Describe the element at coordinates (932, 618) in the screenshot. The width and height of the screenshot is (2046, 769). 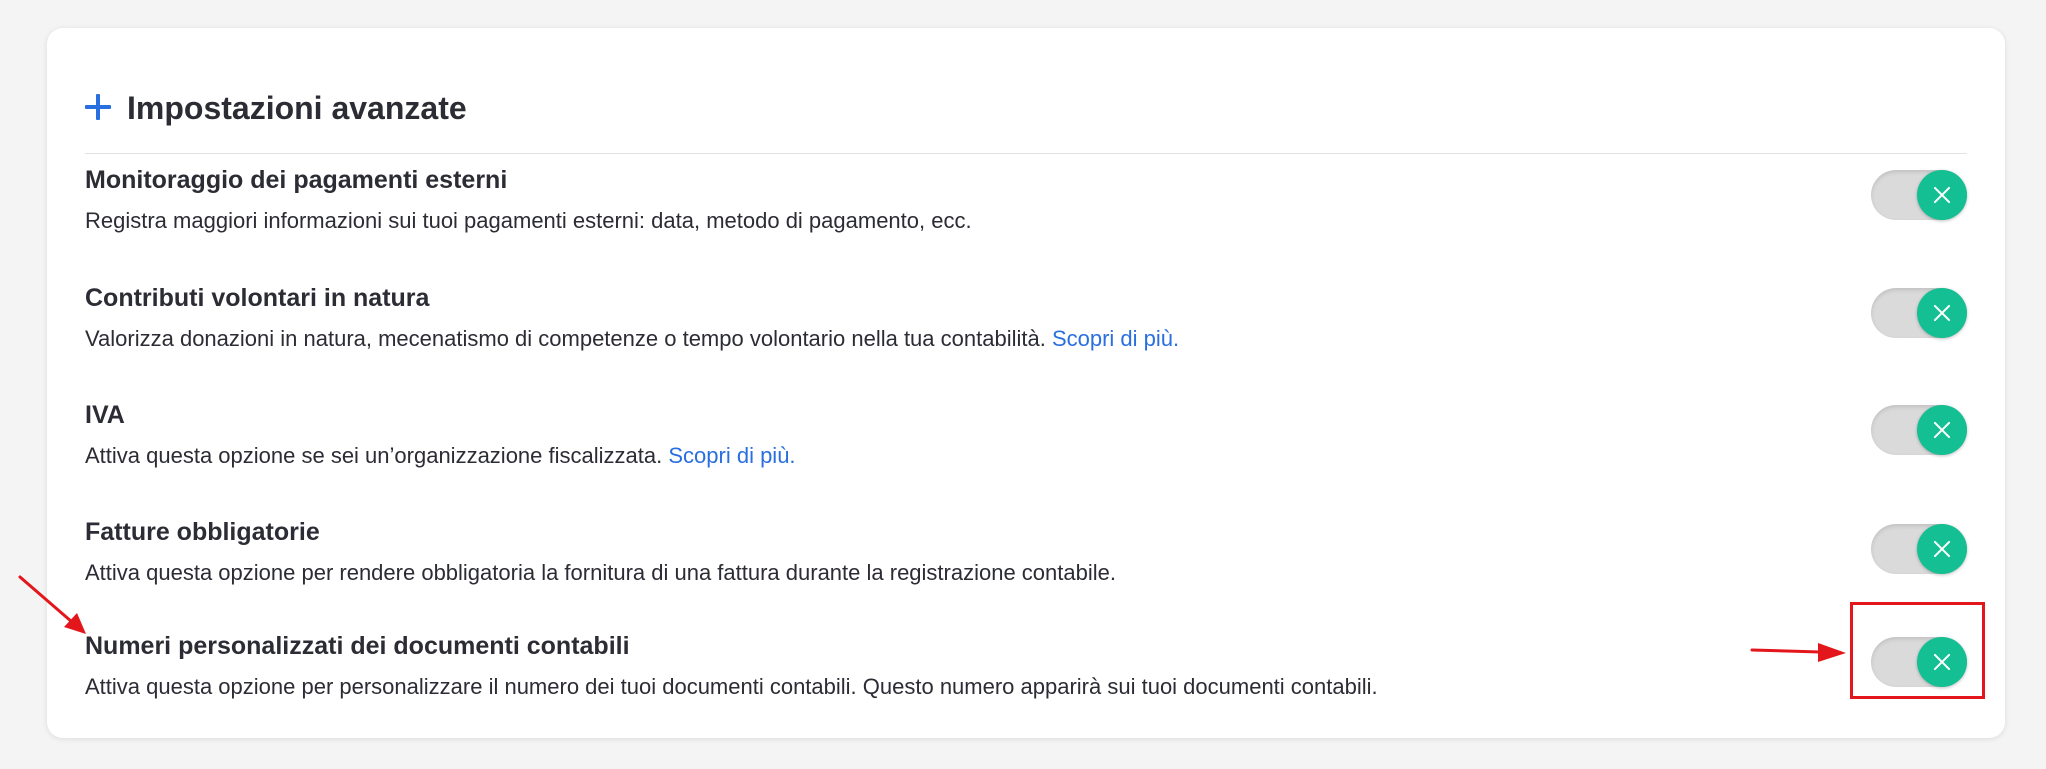
I see `annotation-arrow-left` at that location.